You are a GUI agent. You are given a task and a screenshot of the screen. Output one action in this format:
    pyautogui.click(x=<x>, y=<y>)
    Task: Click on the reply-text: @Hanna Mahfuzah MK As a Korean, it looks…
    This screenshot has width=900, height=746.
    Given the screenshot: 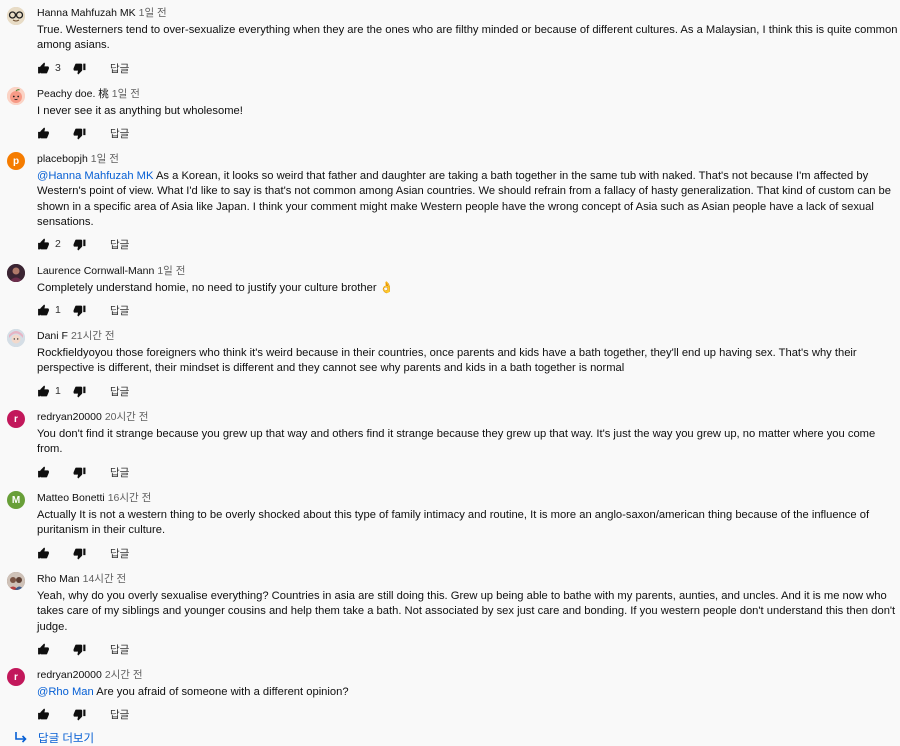 What is the action you would take?
    pyautogui.click(x=468, y=199)
    